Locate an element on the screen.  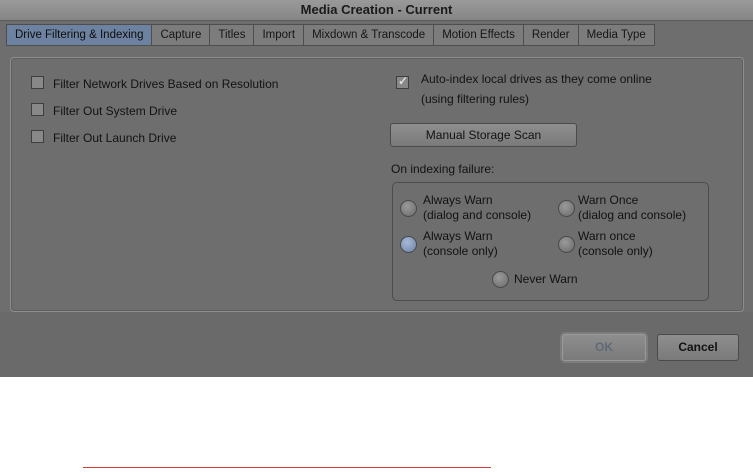
annotation-underline is located at coordinates (287, 467).